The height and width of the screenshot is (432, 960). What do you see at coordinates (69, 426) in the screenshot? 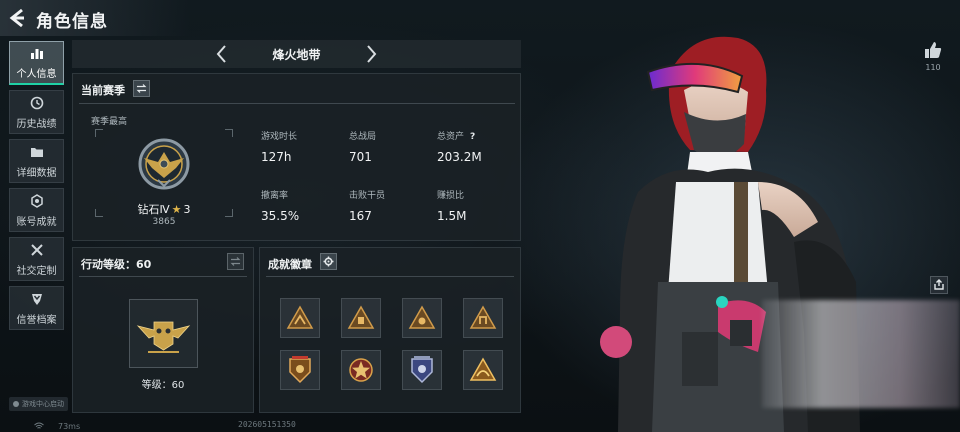
I see `ping-value: 73ms` at bounding box center [69, 426].